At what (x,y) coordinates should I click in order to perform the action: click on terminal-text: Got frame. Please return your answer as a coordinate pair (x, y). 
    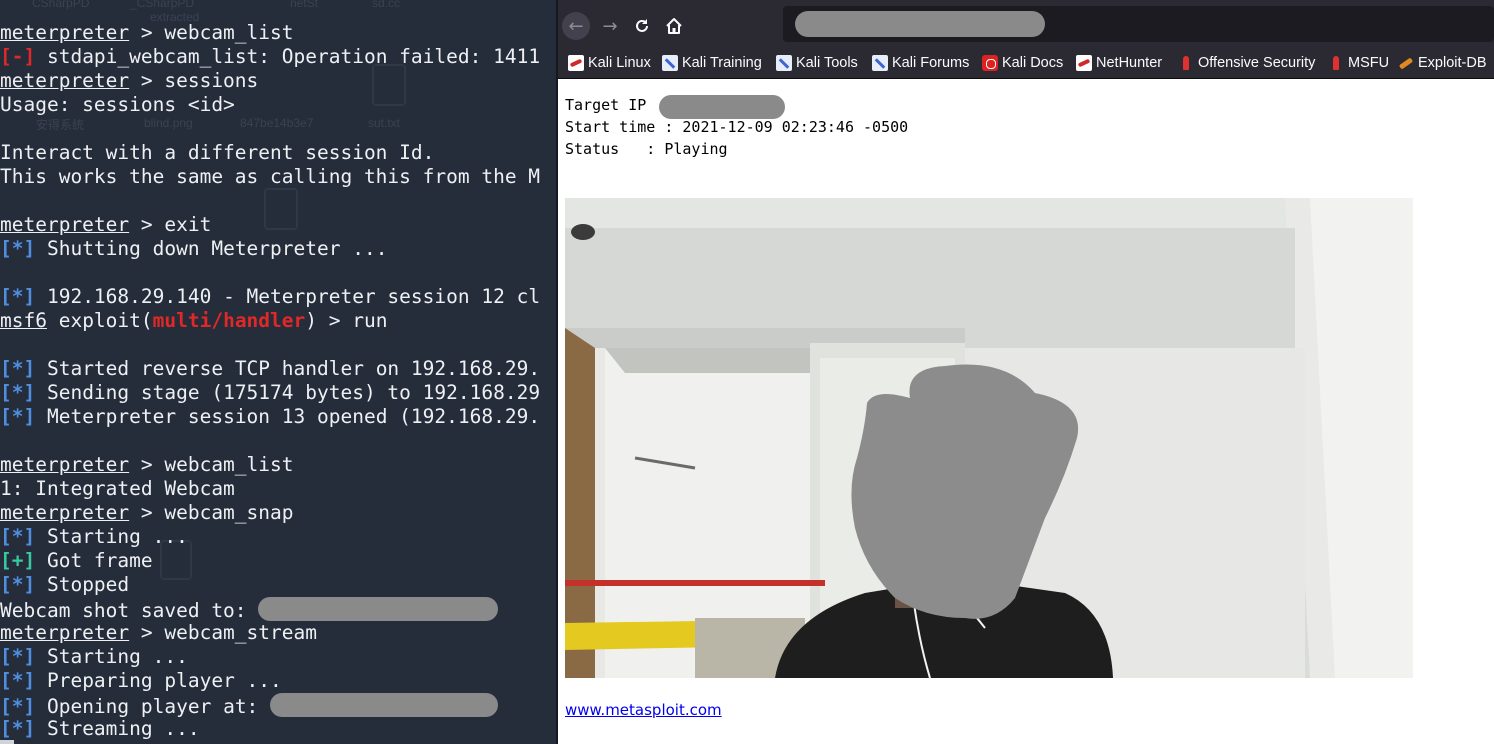
    Looking at the image, I should click on (94, 560).